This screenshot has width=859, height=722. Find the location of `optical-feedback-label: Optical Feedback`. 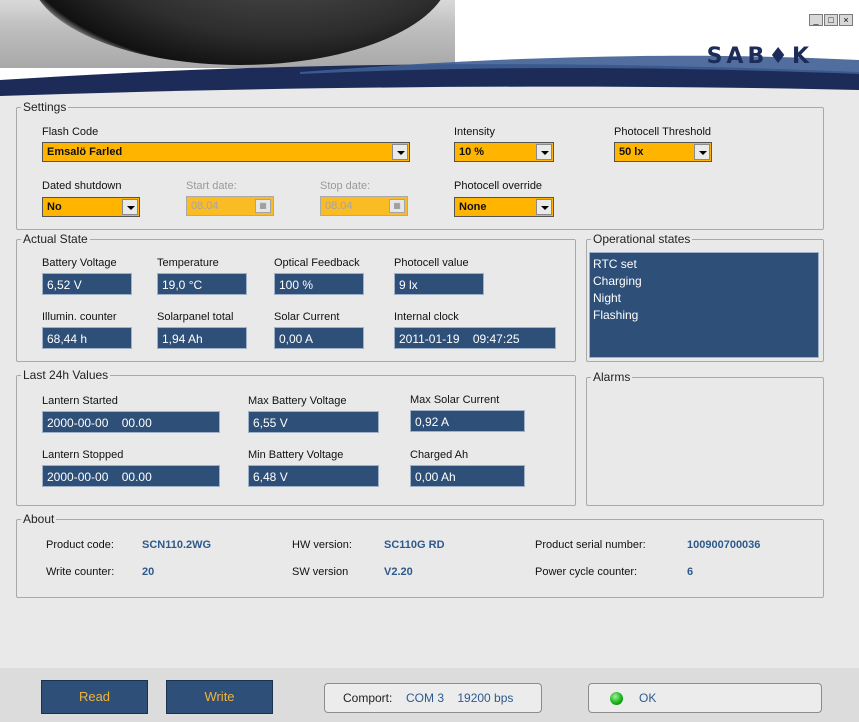

optical-feedback-label: Optical Feedback is located at coordinates (317, 263).